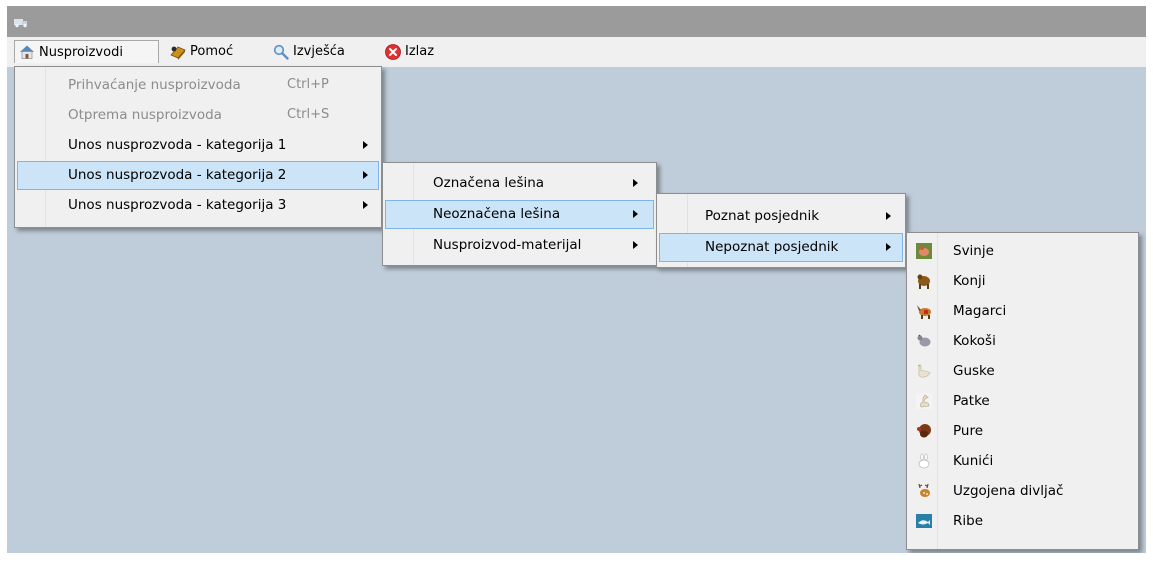 This screenshot has width=1153, height=562. Describe the element at coordinates (924, 401) in the screenshot. I see `duck-icon` at that location.